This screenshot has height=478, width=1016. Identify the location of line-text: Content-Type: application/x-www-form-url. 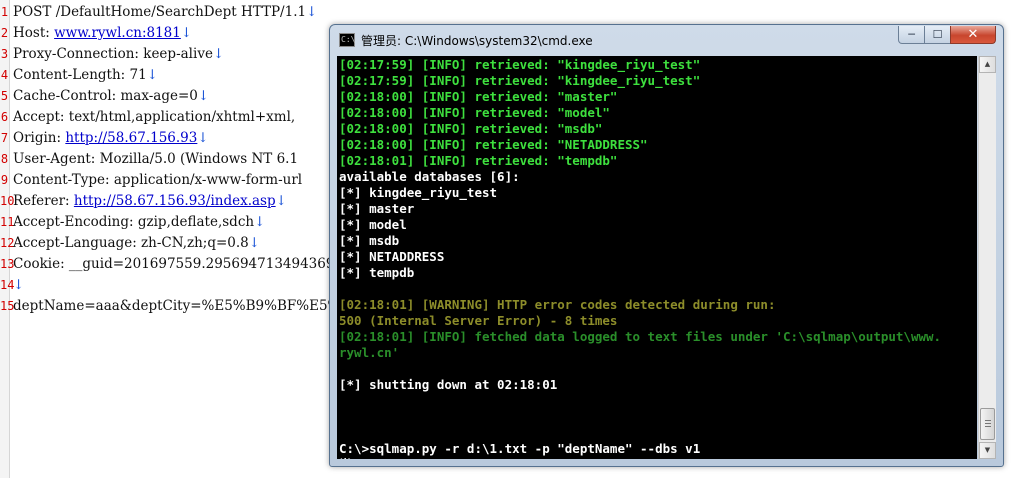
(158, 180).